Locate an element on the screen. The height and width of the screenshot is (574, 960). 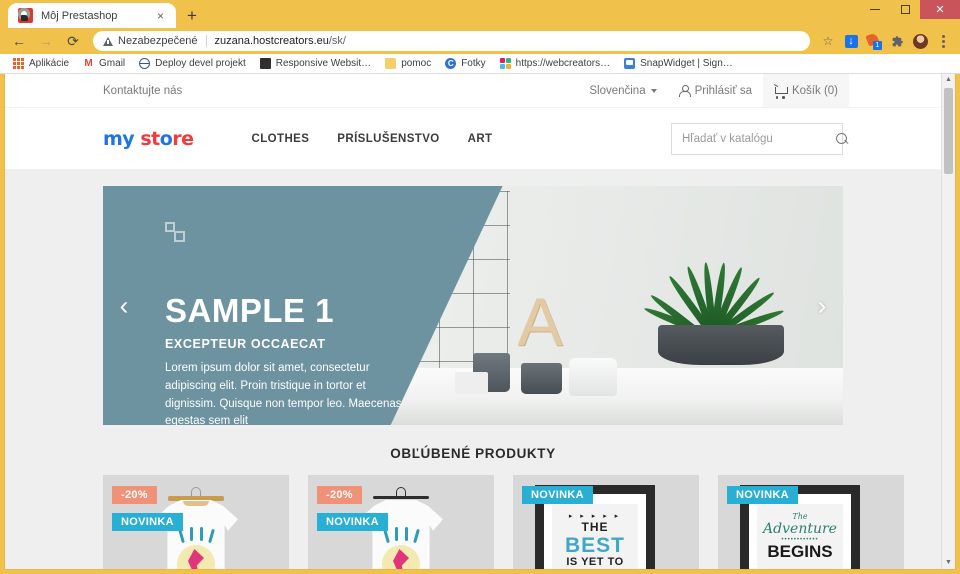
bookmark-label: Gmail is located at coordinates (112, 63).